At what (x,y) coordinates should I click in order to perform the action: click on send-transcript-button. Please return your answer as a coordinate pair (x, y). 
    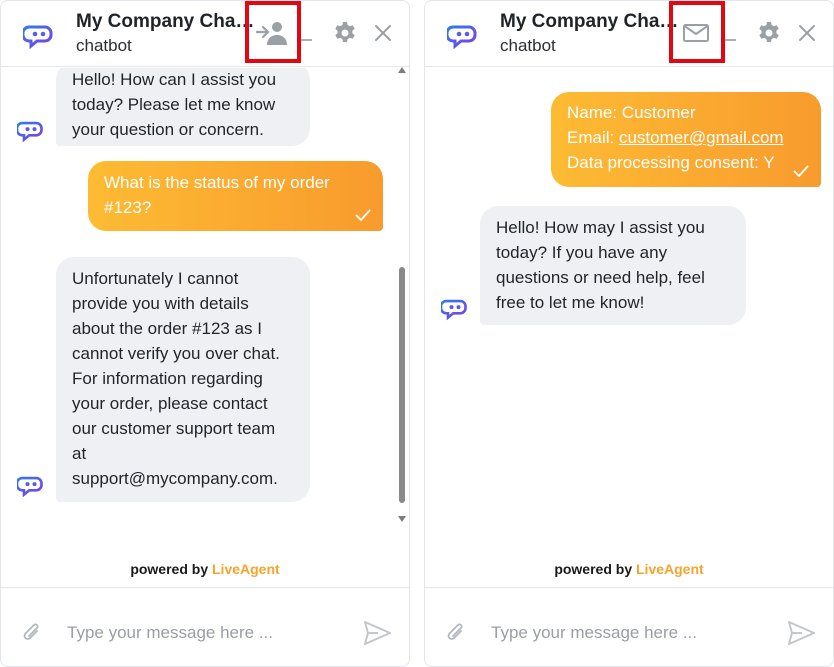
    Looking at the image, I should click on (696, 33).